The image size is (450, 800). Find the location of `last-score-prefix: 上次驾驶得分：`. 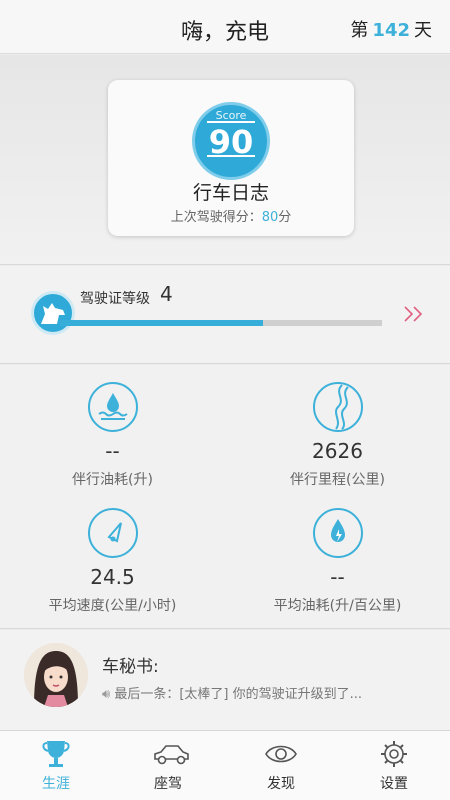

last-score-prefix: 上次驾驶得分： is located at coordinates (216, 217).